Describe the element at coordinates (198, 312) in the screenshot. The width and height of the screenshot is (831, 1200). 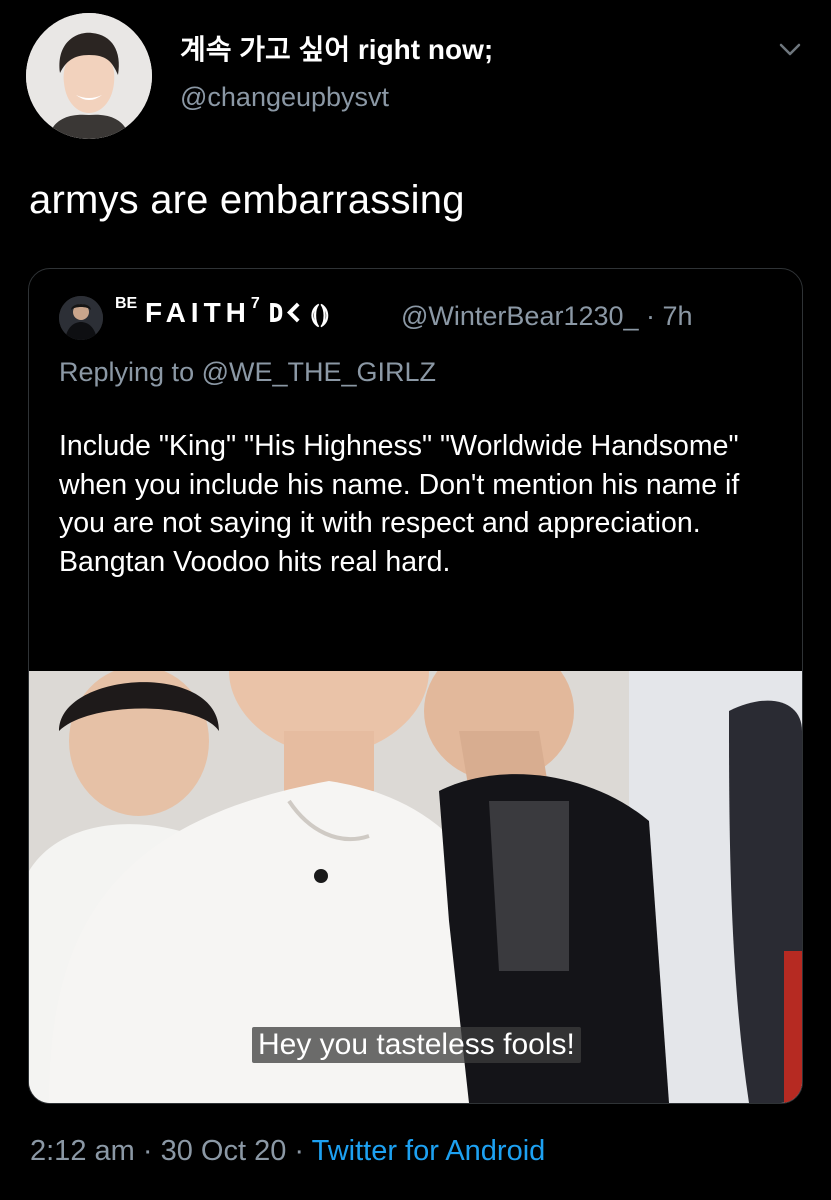
I see `name-main: FAITH` at that location.